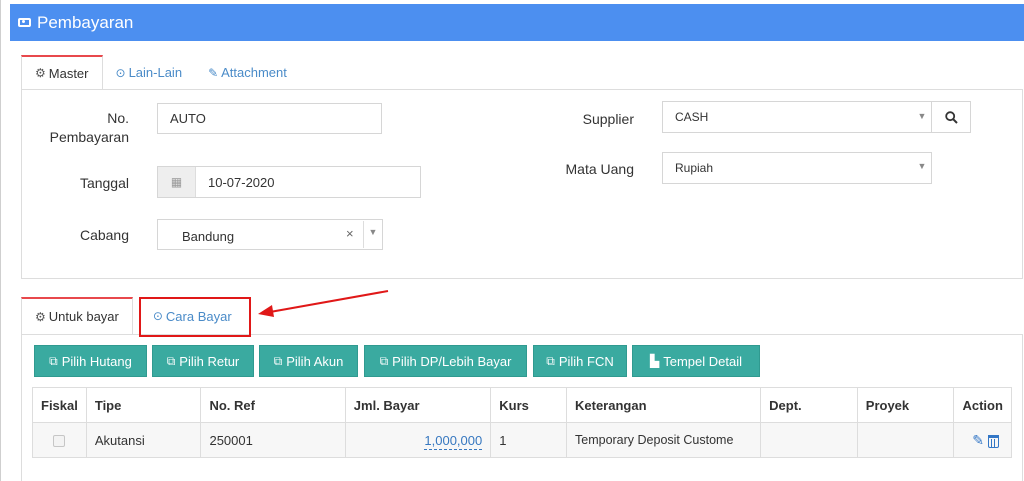 The width and height of the screenshot is (1024, 481). What do you see at coordinates (905, 405) in the screenshot?
I see `column-header: Proyek` at bounding box center [905, 405].